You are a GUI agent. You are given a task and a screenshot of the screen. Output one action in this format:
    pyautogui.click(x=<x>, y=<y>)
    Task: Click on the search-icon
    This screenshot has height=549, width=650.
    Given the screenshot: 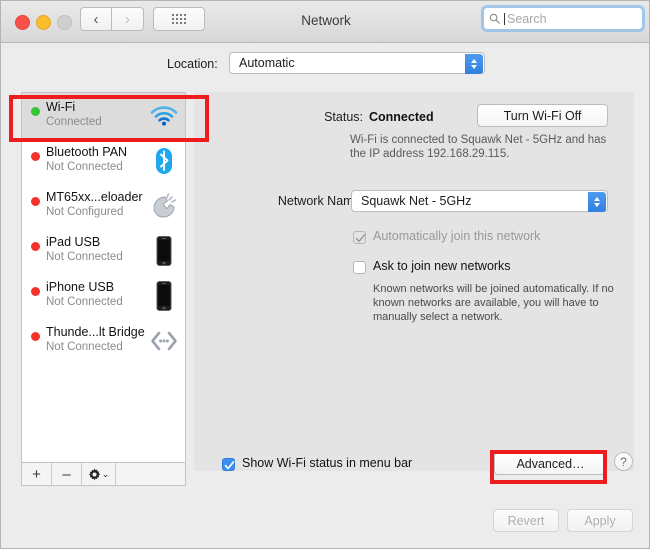 What is the action you would take?
    pyautogui.click(x=494, y=18)
    